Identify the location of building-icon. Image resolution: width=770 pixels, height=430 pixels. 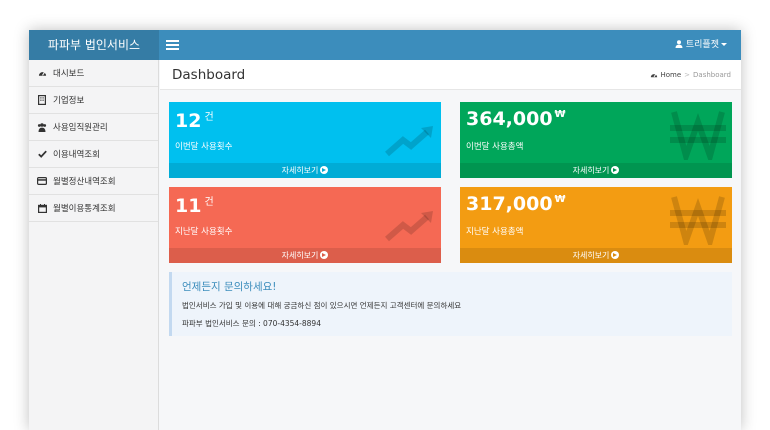
(42, 100).